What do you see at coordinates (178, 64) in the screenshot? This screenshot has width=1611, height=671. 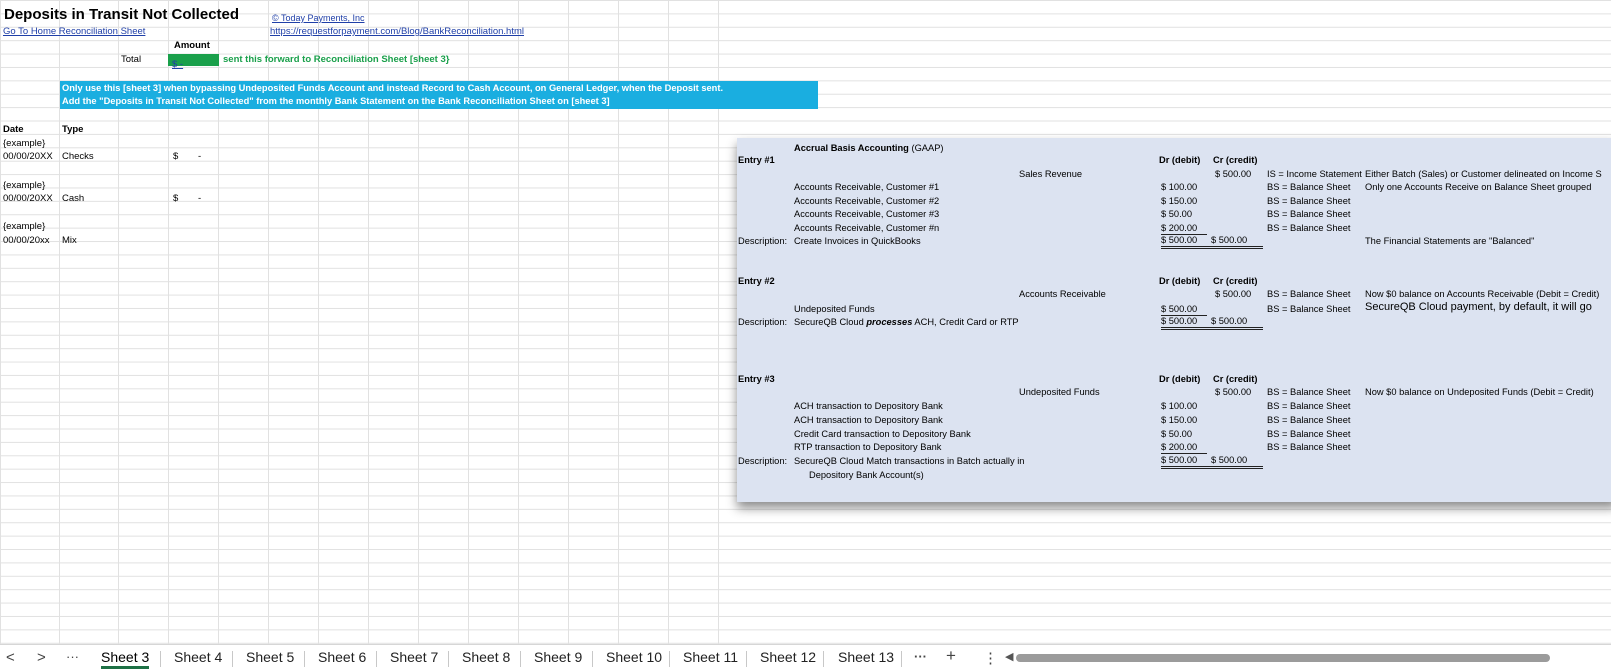 I see `total-amount-value: $ -` at bounding box center [178, 64].